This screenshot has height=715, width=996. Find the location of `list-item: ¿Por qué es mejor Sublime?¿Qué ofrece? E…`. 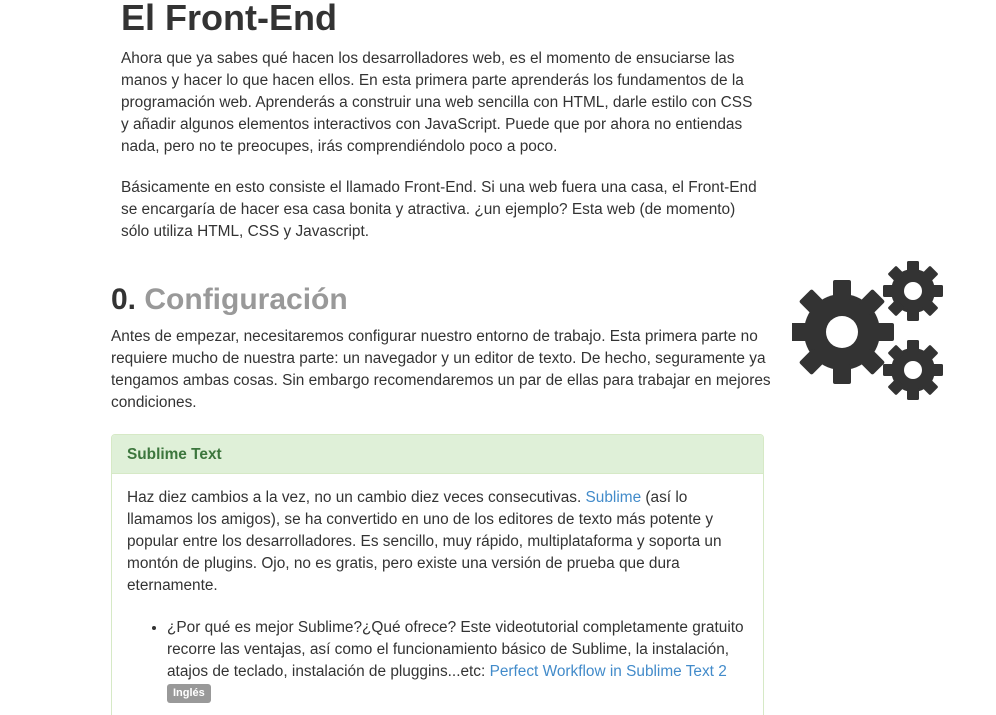

list-item: ¿Por qué es mejor Sublime?¿Qué ofrece? E… is located at coordinates (458, 661).